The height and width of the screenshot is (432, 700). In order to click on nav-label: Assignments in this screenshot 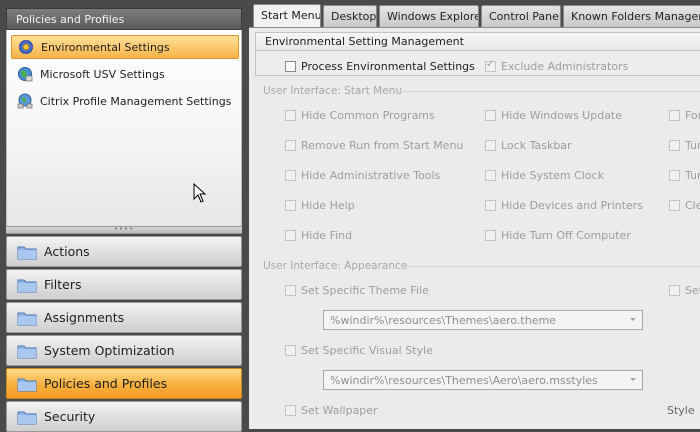, I will do `click(84, 317)`.